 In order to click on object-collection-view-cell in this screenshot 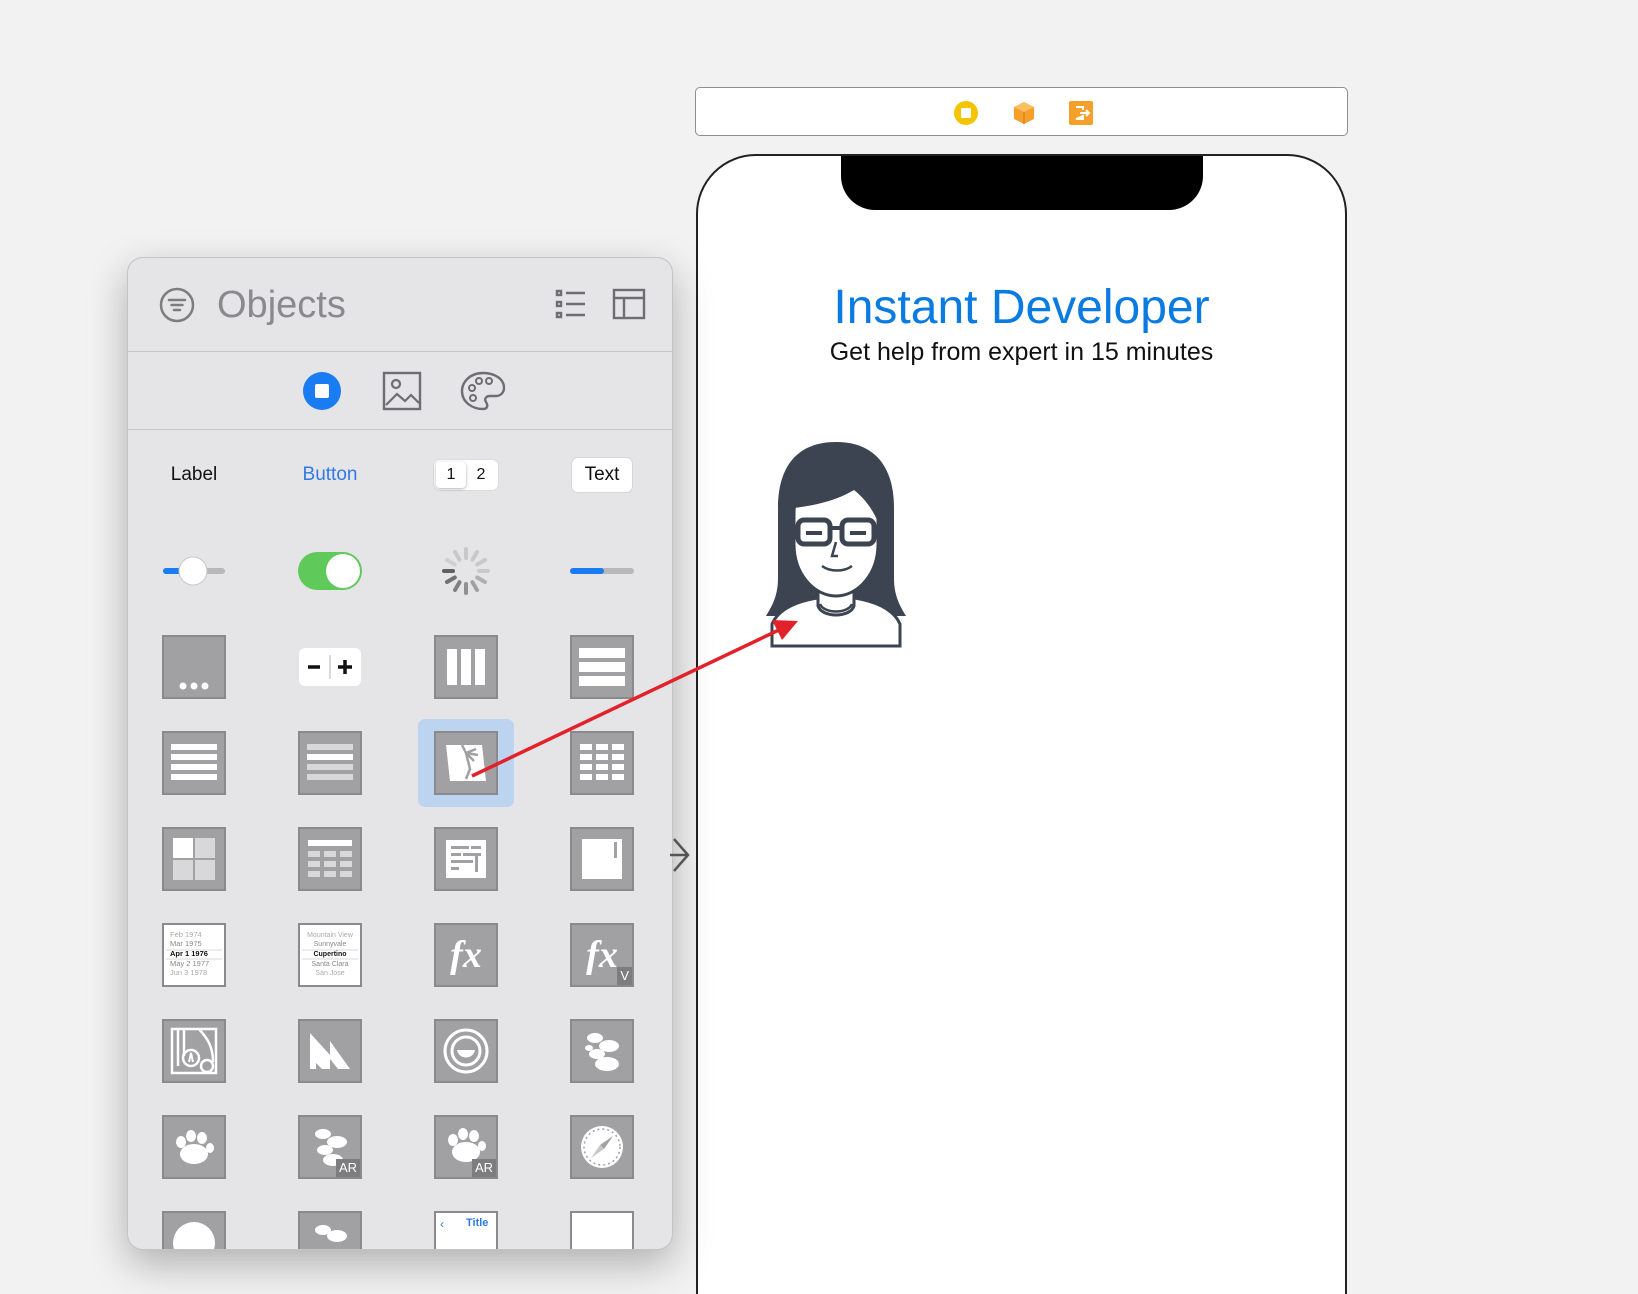, I will do `click(194, 859)`.